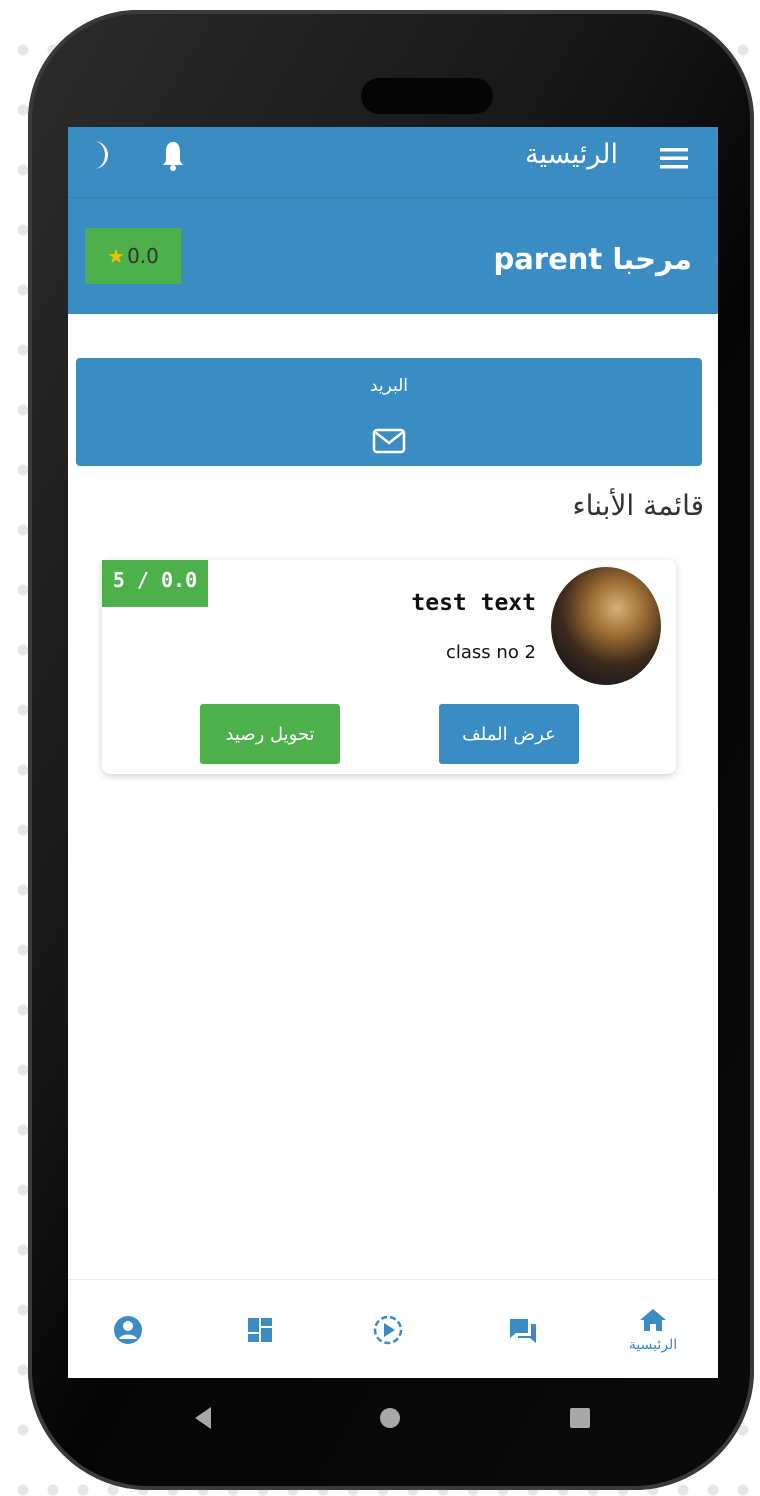  Describe the element at coordinates (393, 162) in the screenshot. I see `top-app-bar: الرئيسية` at that location.